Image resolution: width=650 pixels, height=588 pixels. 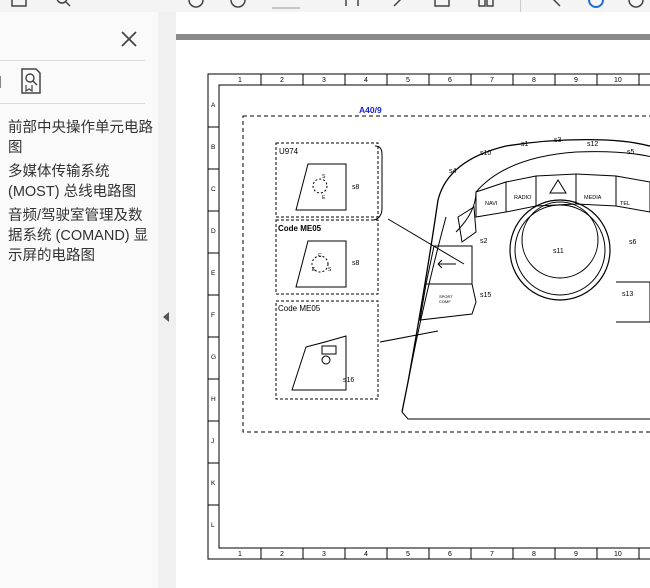 I want to click on label-s2: s2, so click(x=484, y=241).